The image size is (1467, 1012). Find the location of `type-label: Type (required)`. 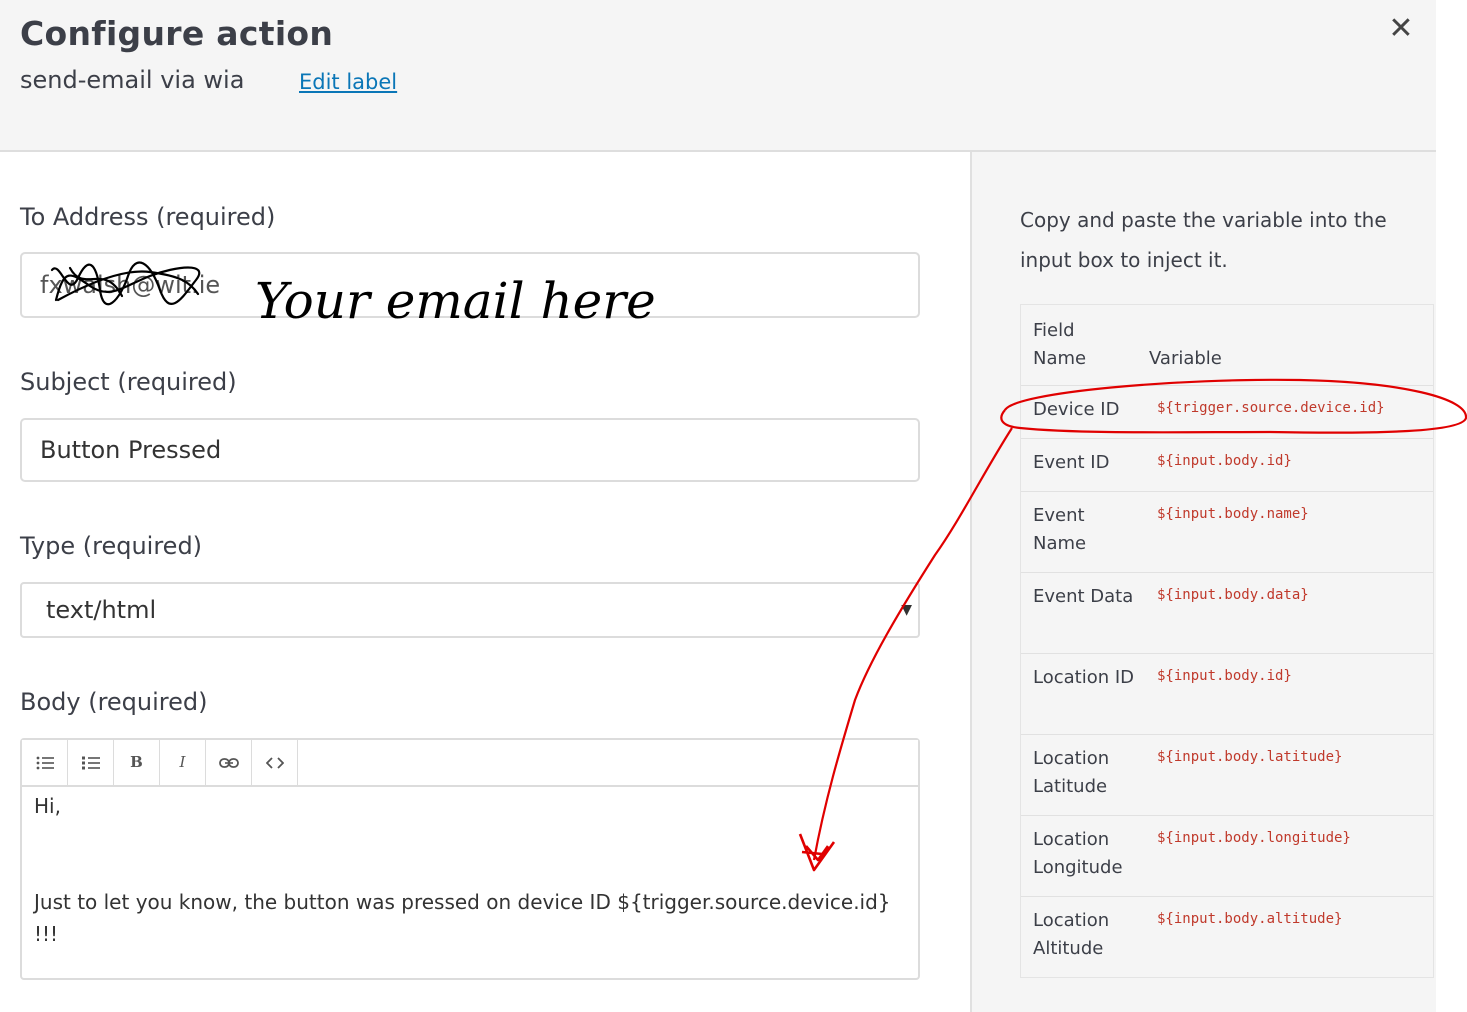

type-label: Type (required) is located at coordinates (111, 546).